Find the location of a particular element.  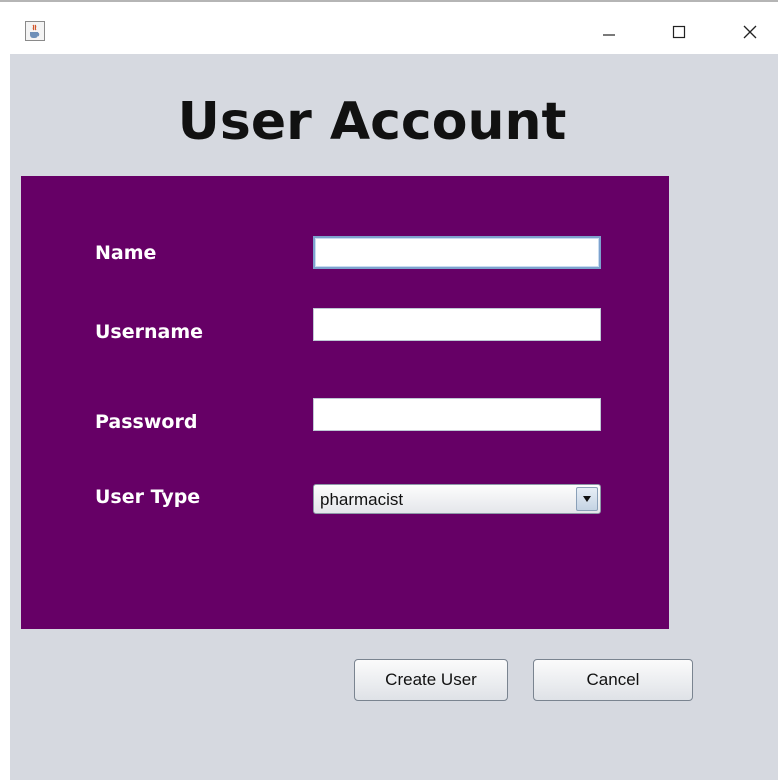

chevron-down-icon is located at coordinates (587, 499).